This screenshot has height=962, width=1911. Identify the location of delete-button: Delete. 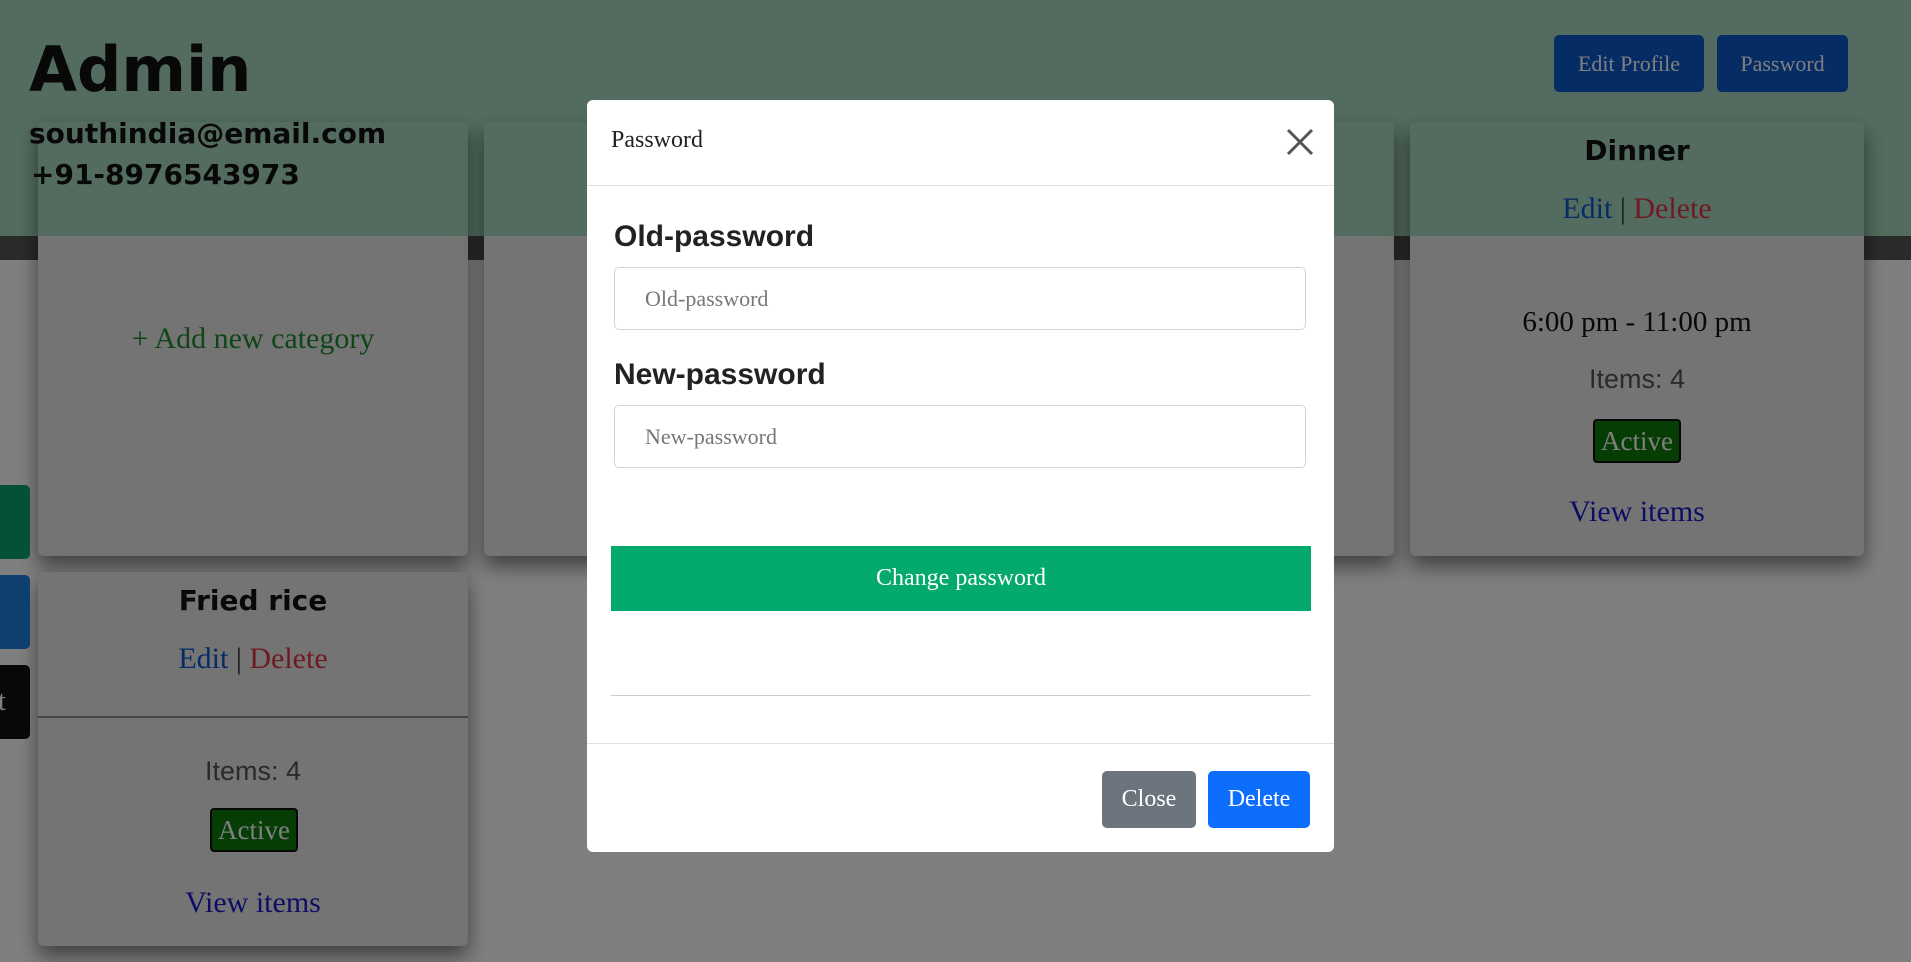
(1259, 799).